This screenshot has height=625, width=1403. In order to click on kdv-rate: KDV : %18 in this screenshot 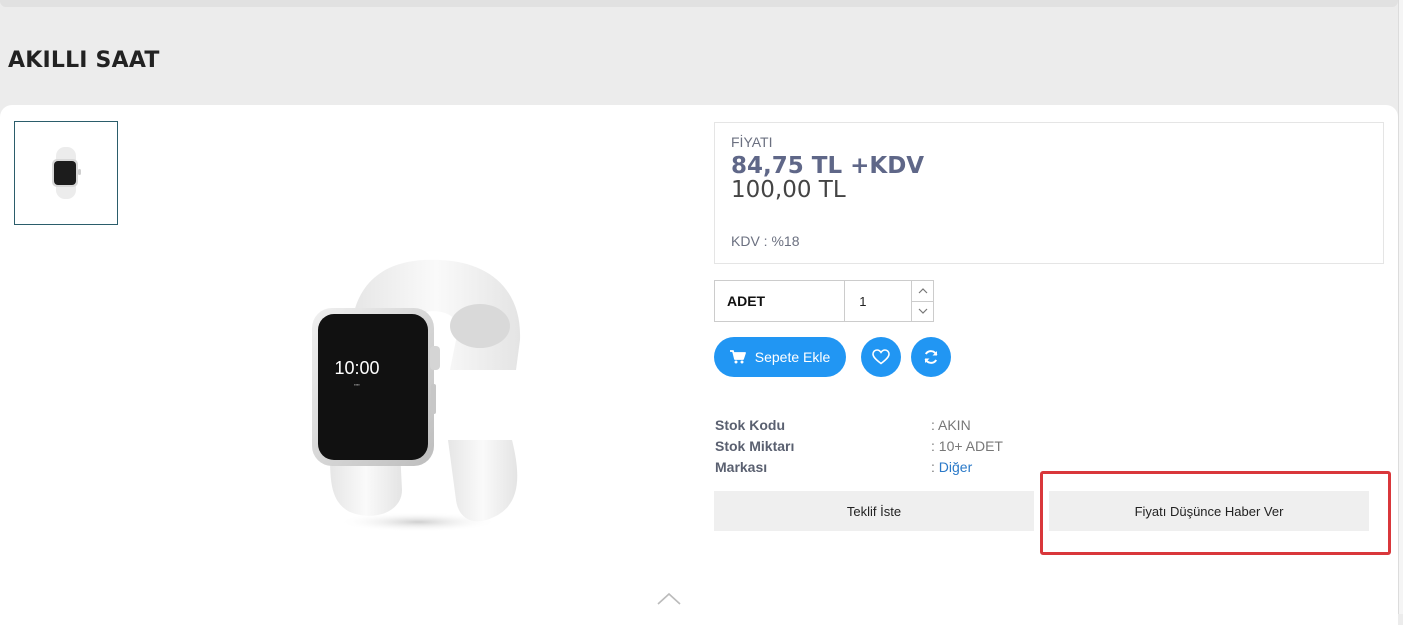, I will do `click(765, 241)`.